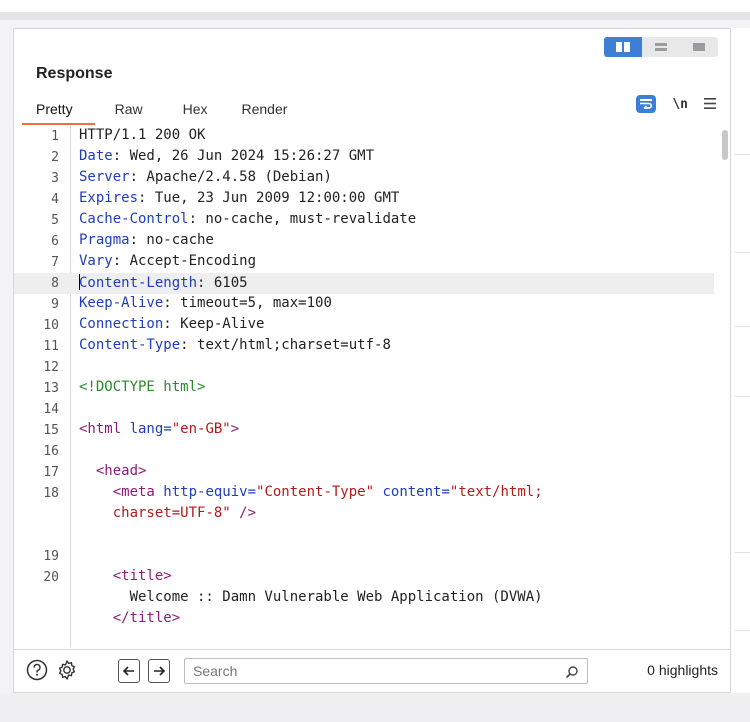  What do you see at coordinates (113, 471) in the screenshot?
I see `line-content: <head>` at bounding box center [113, 471].